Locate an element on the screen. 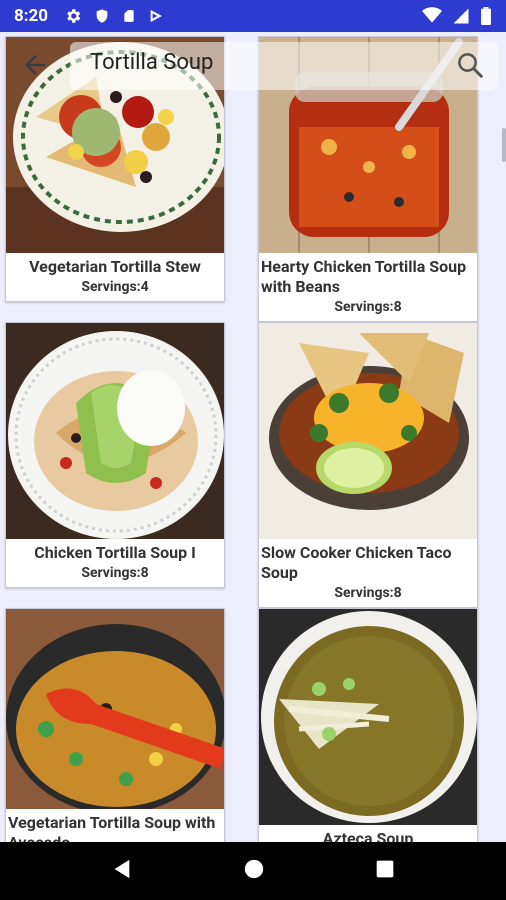  gear-icon is located at coordinates (73, 16).